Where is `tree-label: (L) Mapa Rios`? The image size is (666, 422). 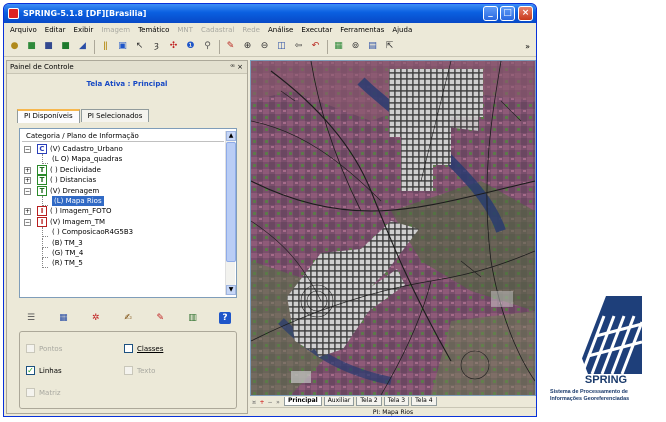 tree-label: (L) Mapa Rios is located at coordinates (78, 201).